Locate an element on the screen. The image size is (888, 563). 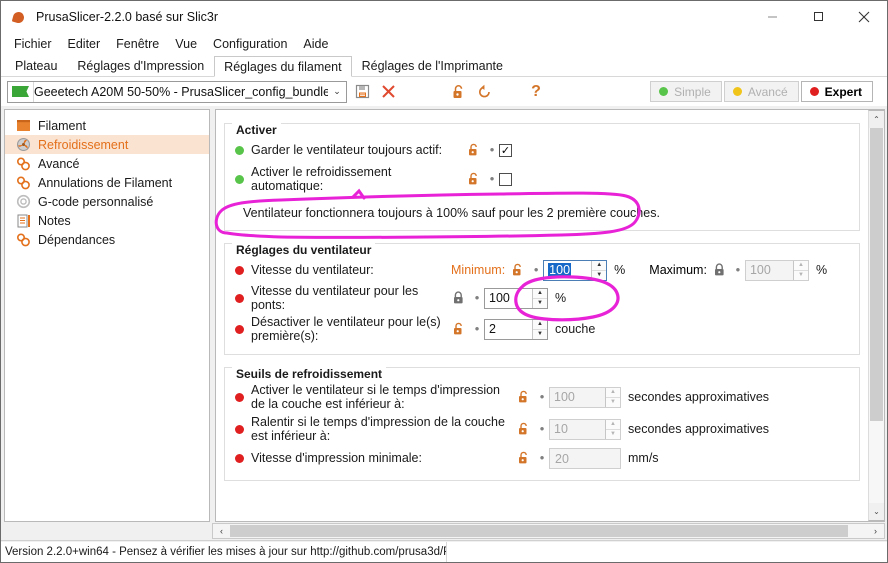
menu-fichier: Fichier is located at coordinates (33, 44).